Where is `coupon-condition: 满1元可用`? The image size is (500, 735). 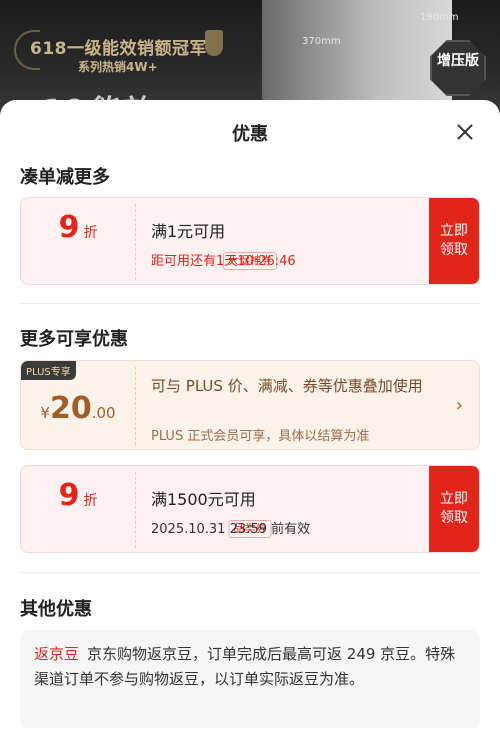 coupon-condition: 满1元可用 is located at coordinates (188, 231).